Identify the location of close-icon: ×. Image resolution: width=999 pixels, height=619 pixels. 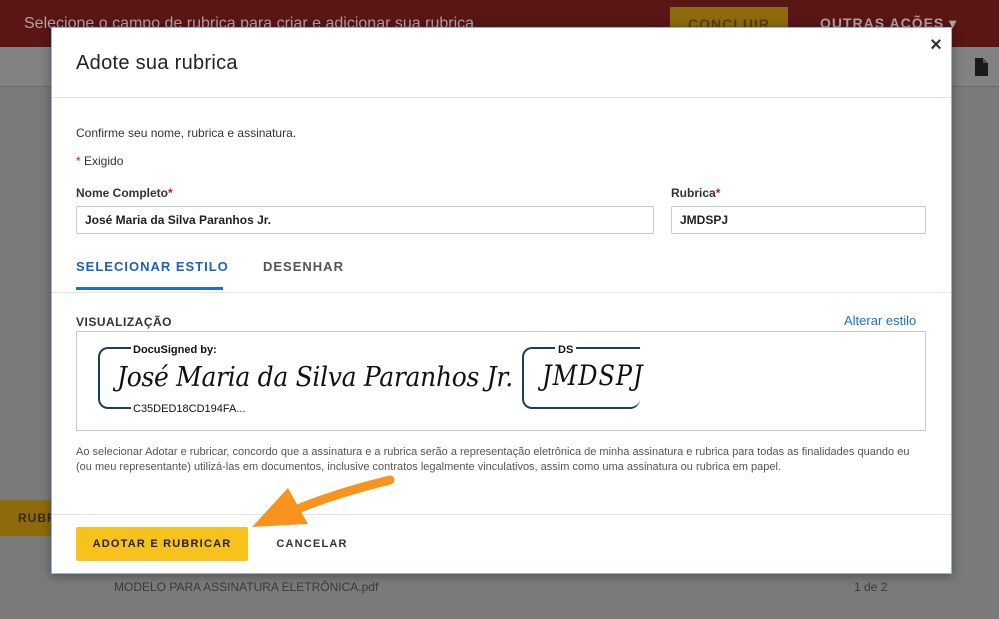
(936, 45).